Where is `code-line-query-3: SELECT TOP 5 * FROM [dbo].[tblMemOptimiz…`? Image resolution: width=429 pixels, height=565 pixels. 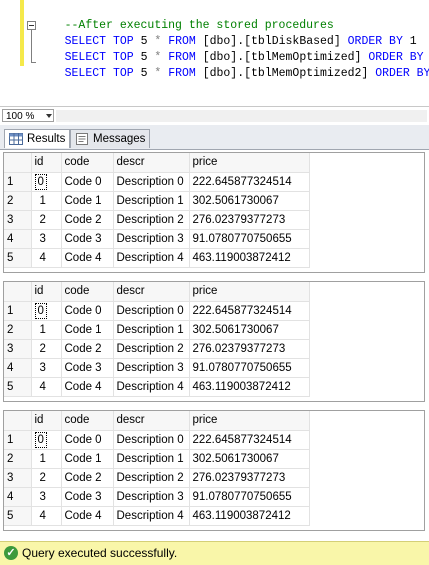 code-line-query-3: SELECT TOP 5 * FROM [dbo].[tblMemOptimiz… is located at coordinates (233, 65).